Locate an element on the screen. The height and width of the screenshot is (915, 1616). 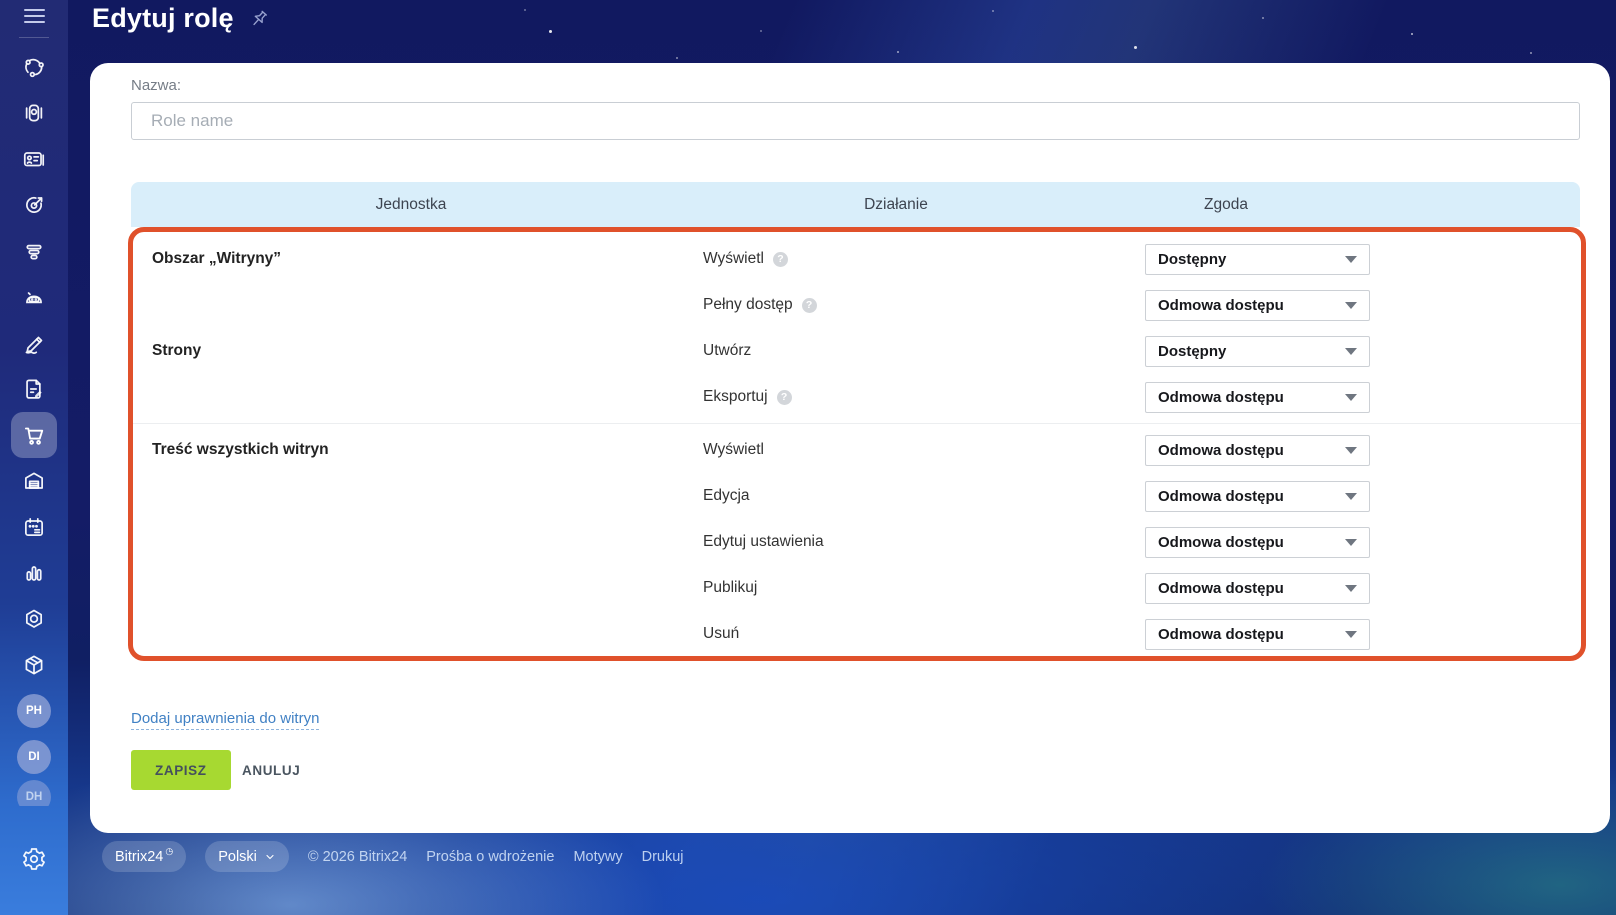
sidebar-avatar-ph: PH is located at coordinates (34, 711).